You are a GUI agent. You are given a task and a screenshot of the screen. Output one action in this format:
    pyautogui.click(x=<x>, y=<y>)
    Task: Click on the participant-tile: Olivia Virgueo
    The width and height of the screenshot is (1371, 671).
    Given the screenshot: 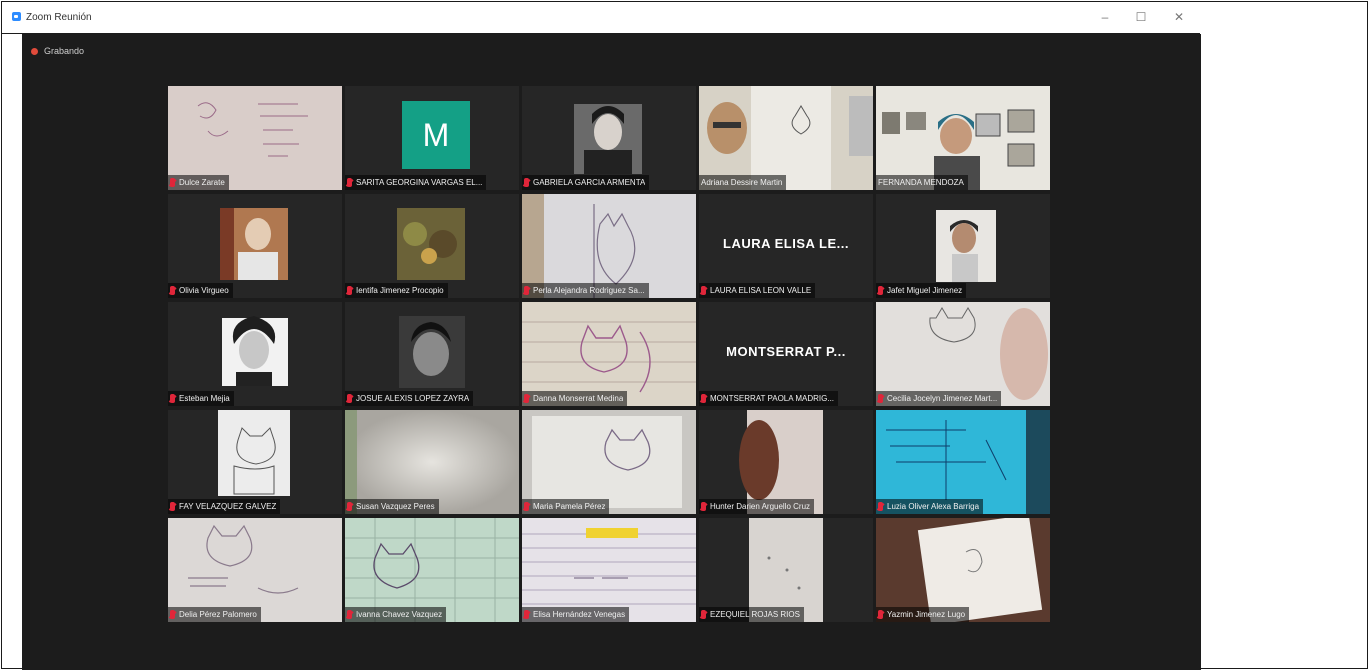 What is the action you would take?
    pyautogui.click(x=255, y=246)
    